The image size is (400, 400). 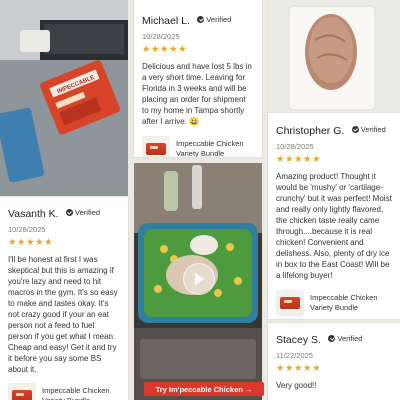 What do you see at coordinates (296, 385) in the screenshot?
I see `review-text: Very good!!` at bounding box center [296, 385].